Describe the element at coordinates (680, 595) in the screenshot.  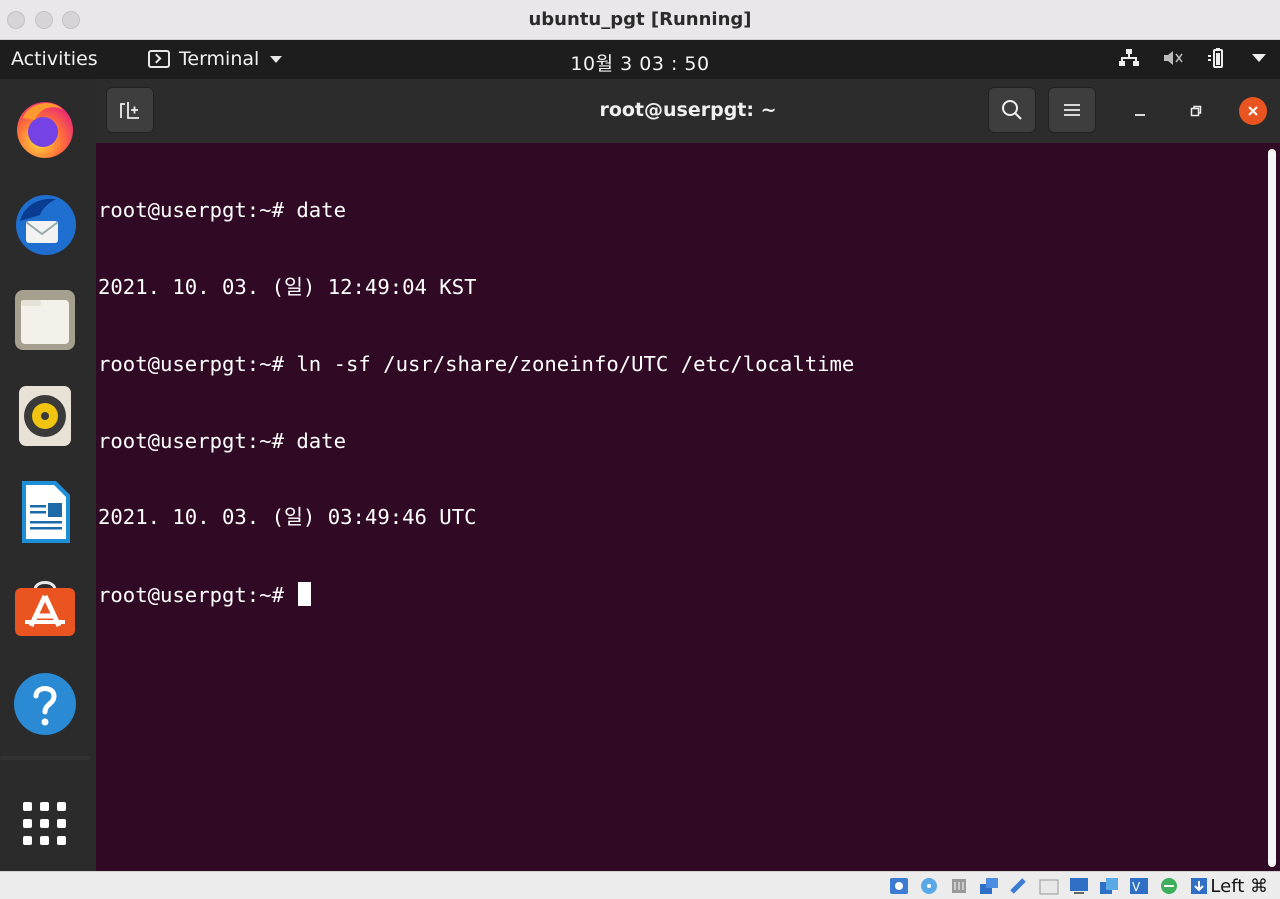
I see `terminal-prompt-line: root@userpgt:~#` at that location.